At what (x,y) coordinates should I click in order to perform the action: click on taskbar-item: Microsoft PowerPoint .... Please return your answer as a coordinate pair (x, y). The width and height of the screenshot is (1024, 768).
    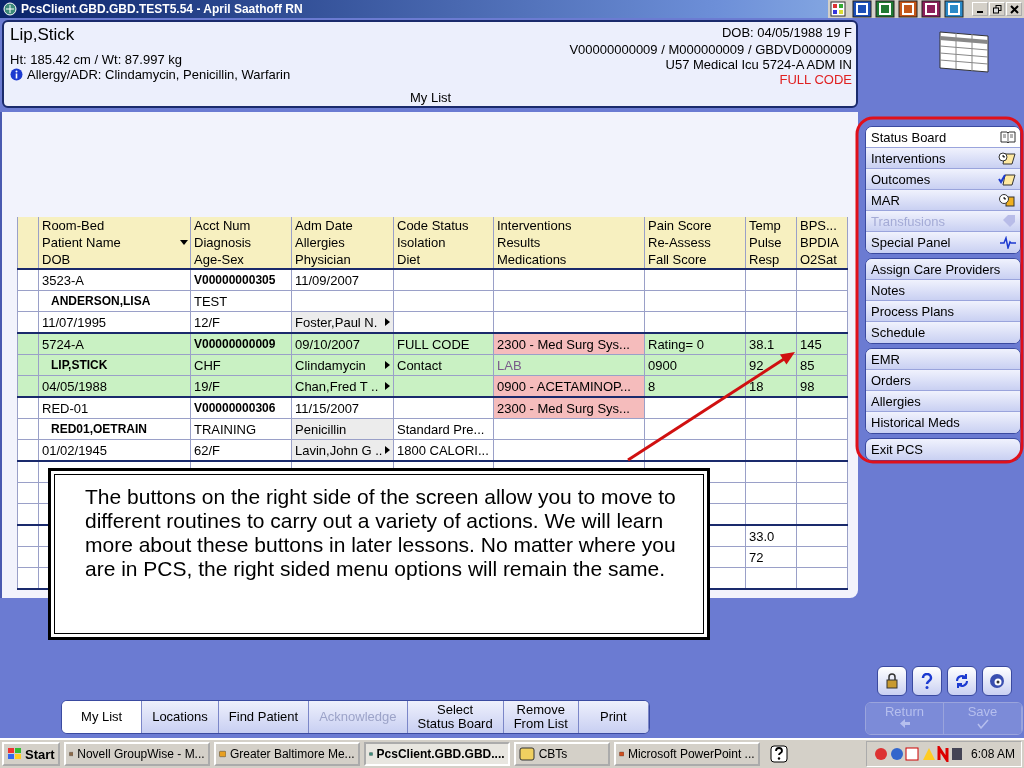
    Looking at the image, I should click on (686, 754).